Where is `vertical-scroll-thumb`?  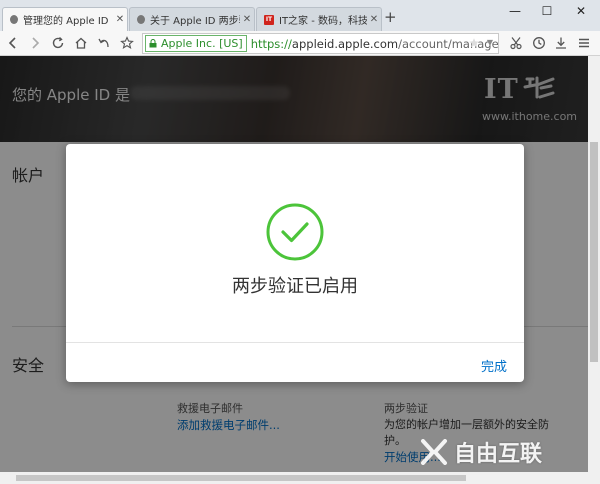 vertical-scroll-thumb is located at coordinates (594, 252).